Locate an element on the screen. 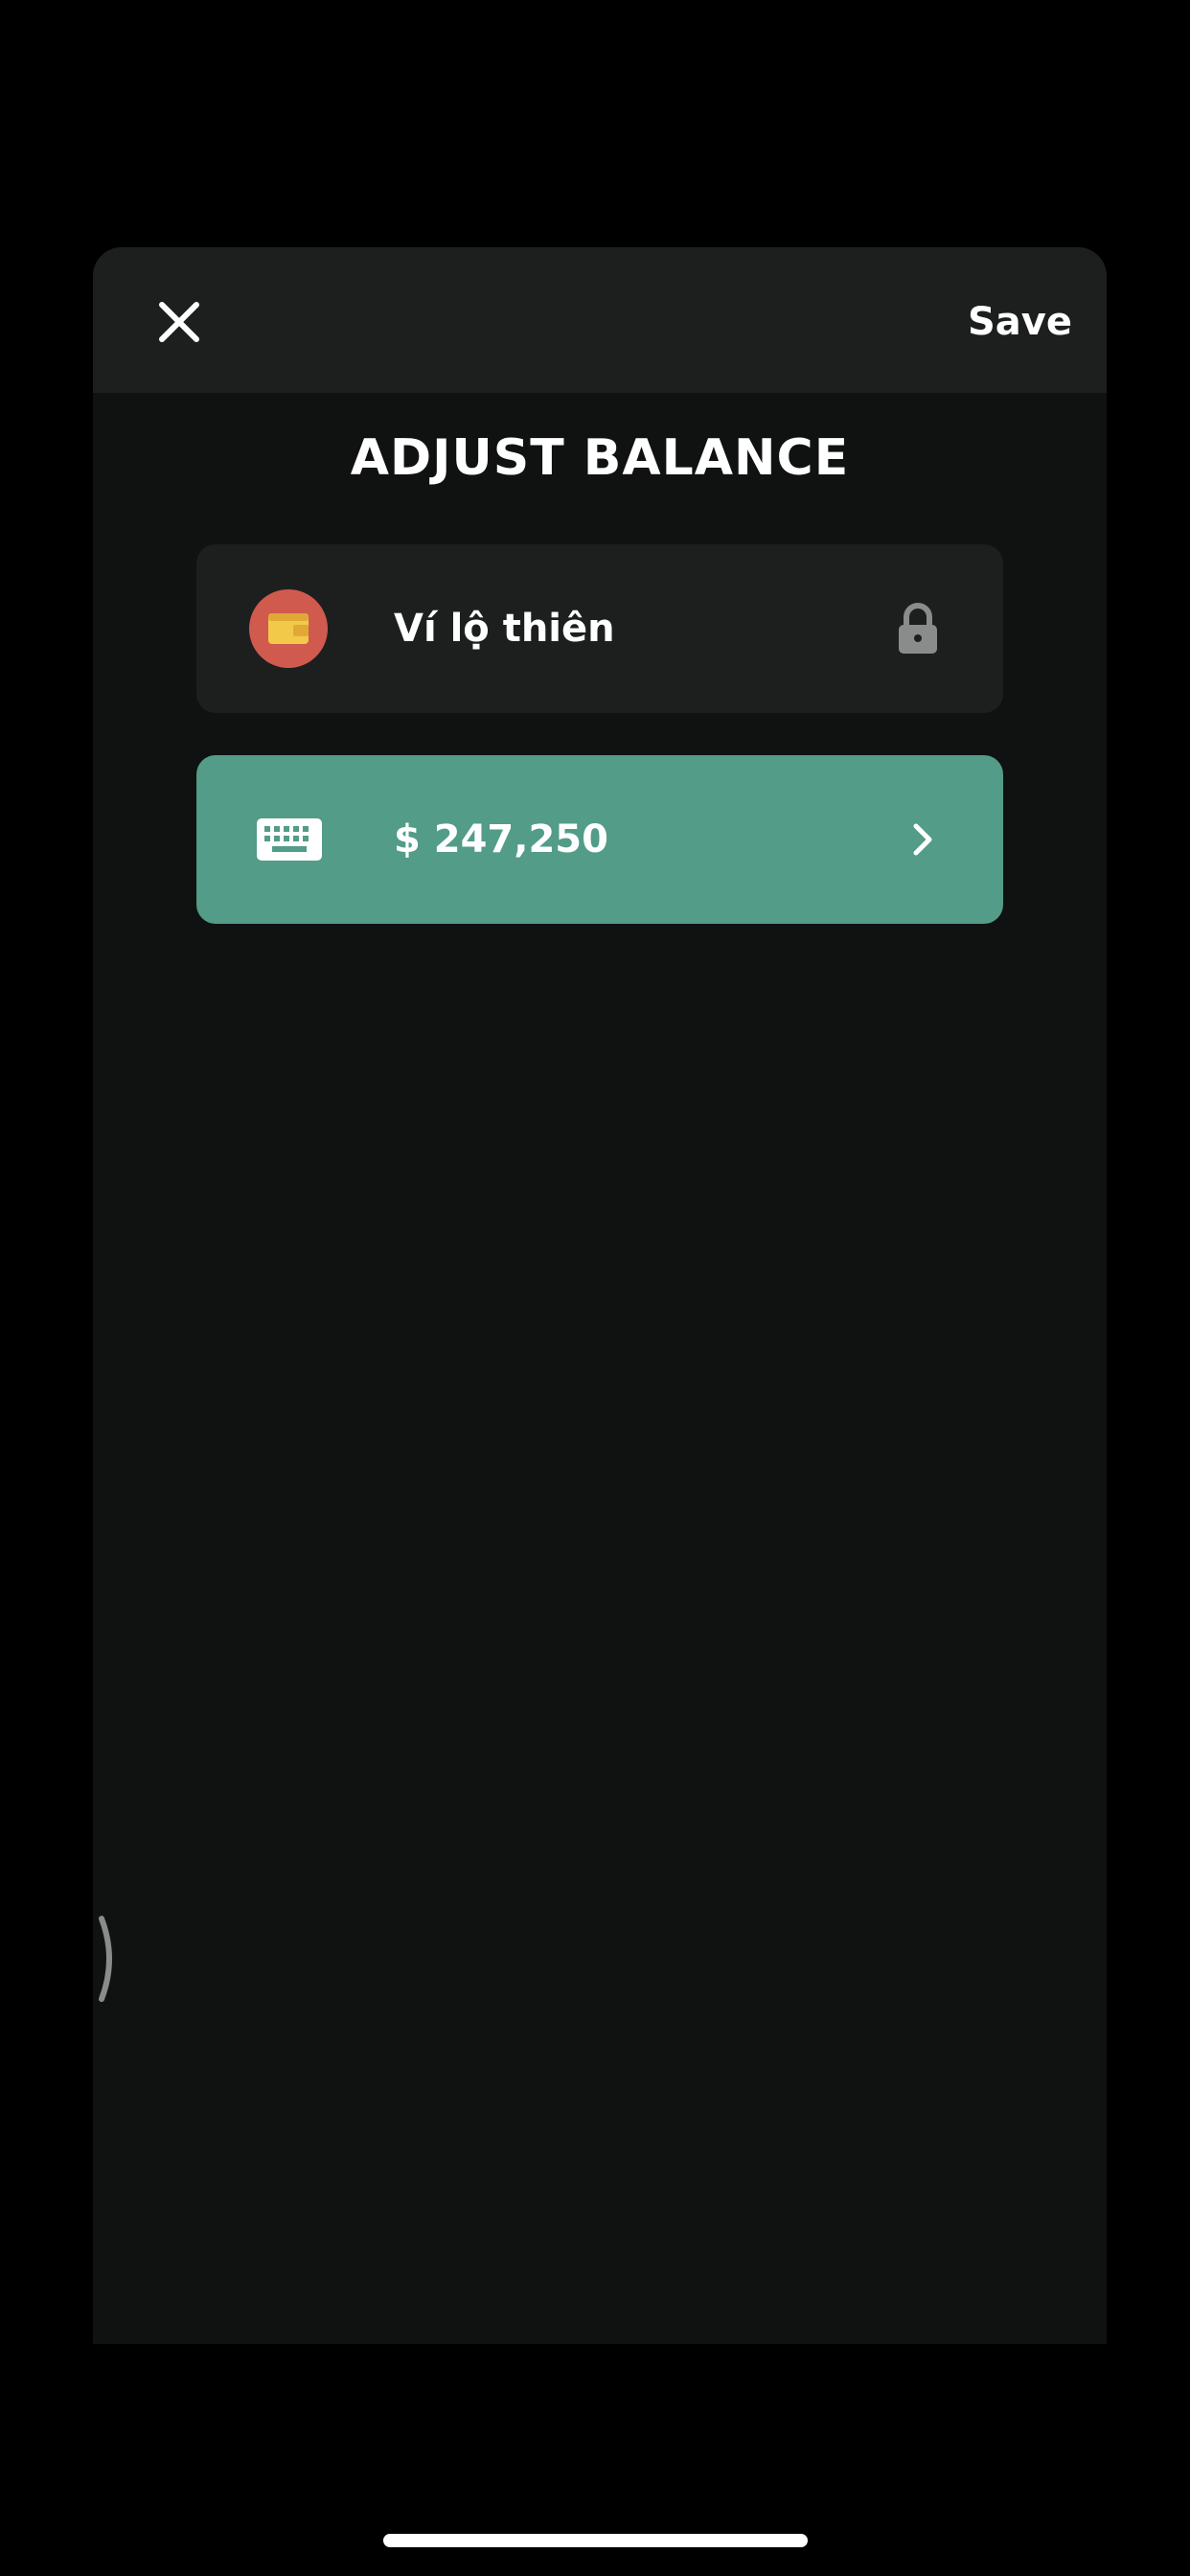 The width and height of the screenshot is (1190, 2576). close-button is located at coordinates (179, 322).